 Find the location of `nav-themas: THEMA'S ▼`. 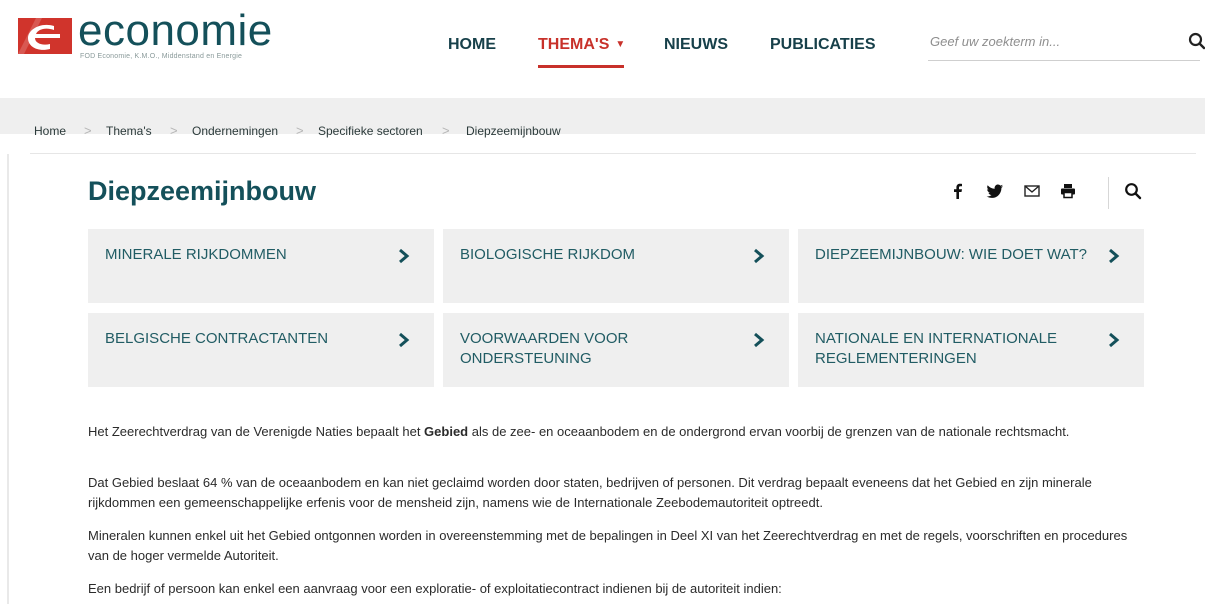

nav-themas: THEMA'S ▼ is located at coordinates (581, 45).